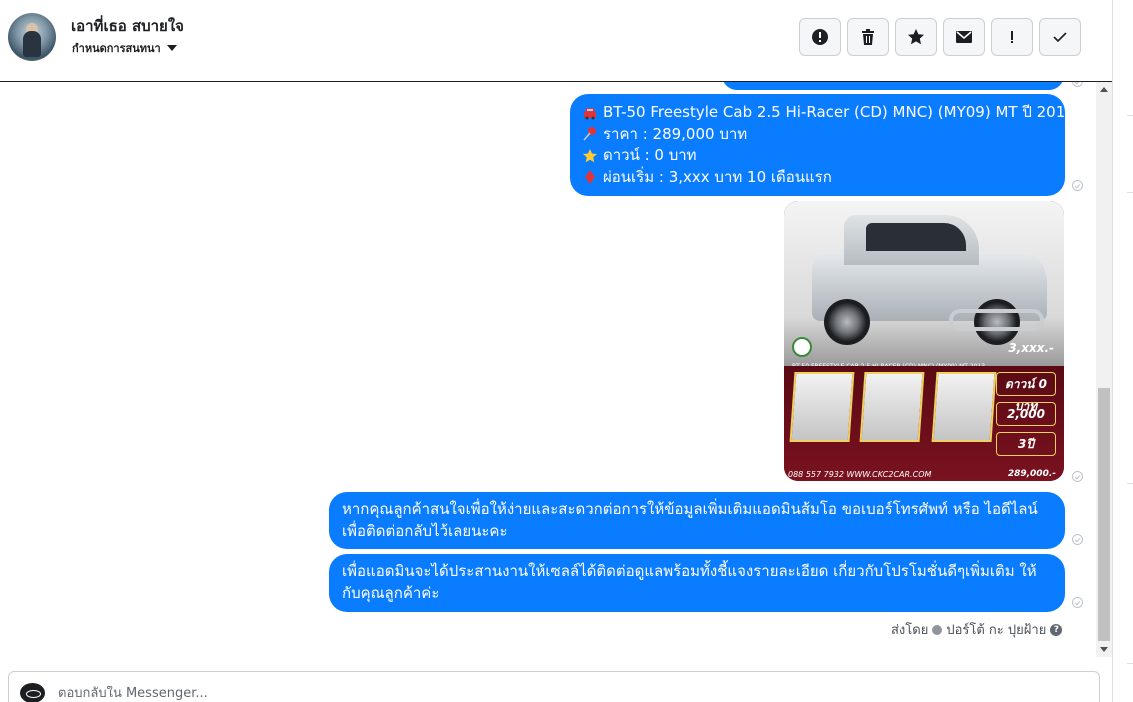 The height and width of the screenshot is (702, 1133). I want to click on star-icon, so click(916, 37).